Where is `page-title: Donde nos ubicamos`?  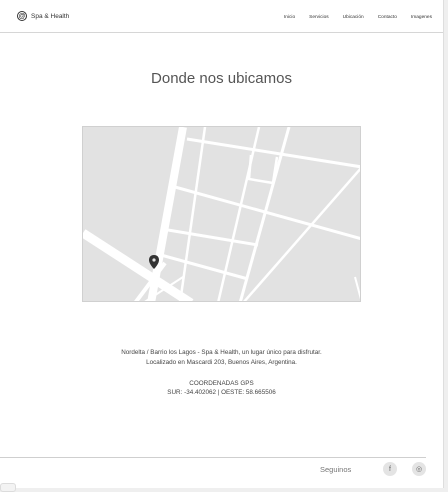
page-title: Donde nos ubicamos is located at coordinates (221, 78).